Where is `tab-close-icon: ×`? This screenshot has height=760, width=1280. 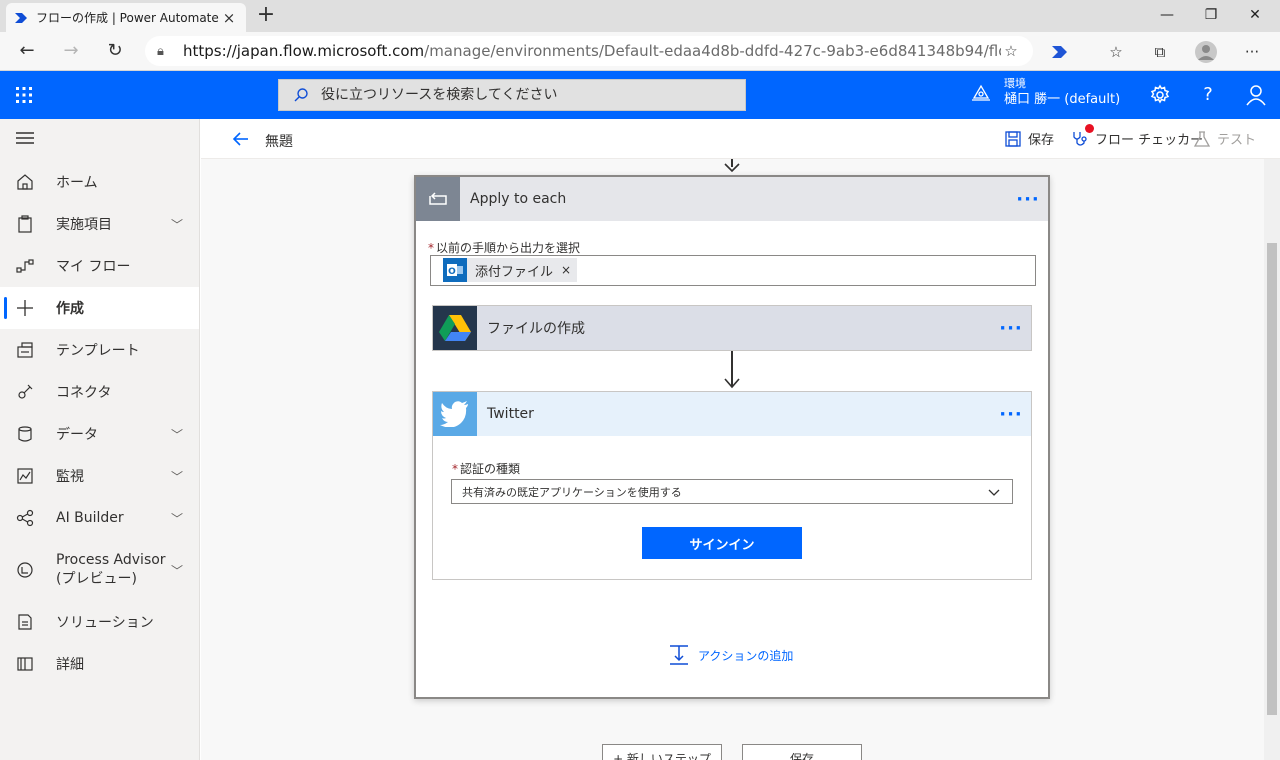
tab-close-icon: × is located at coordinates (229, 18).